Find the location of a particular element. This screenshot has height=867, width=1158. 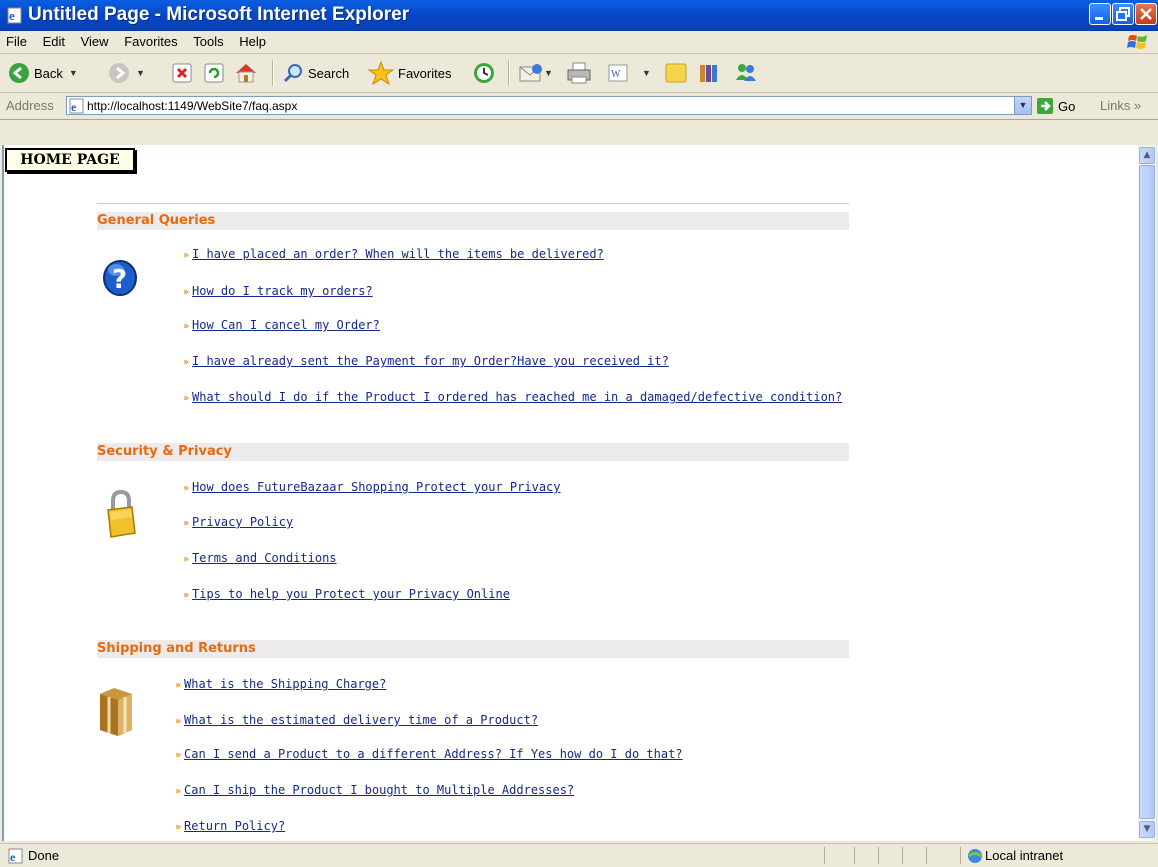

mail-envelope-icon is located at coordinates (530, 73).